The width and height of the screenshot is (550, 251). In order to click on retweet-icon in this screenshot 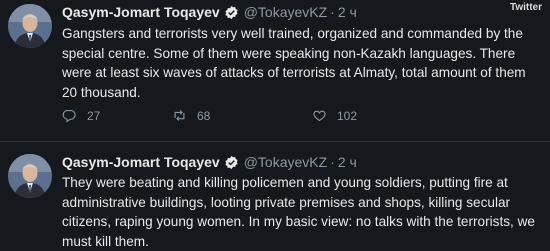, I will do `click(179, 115)`.